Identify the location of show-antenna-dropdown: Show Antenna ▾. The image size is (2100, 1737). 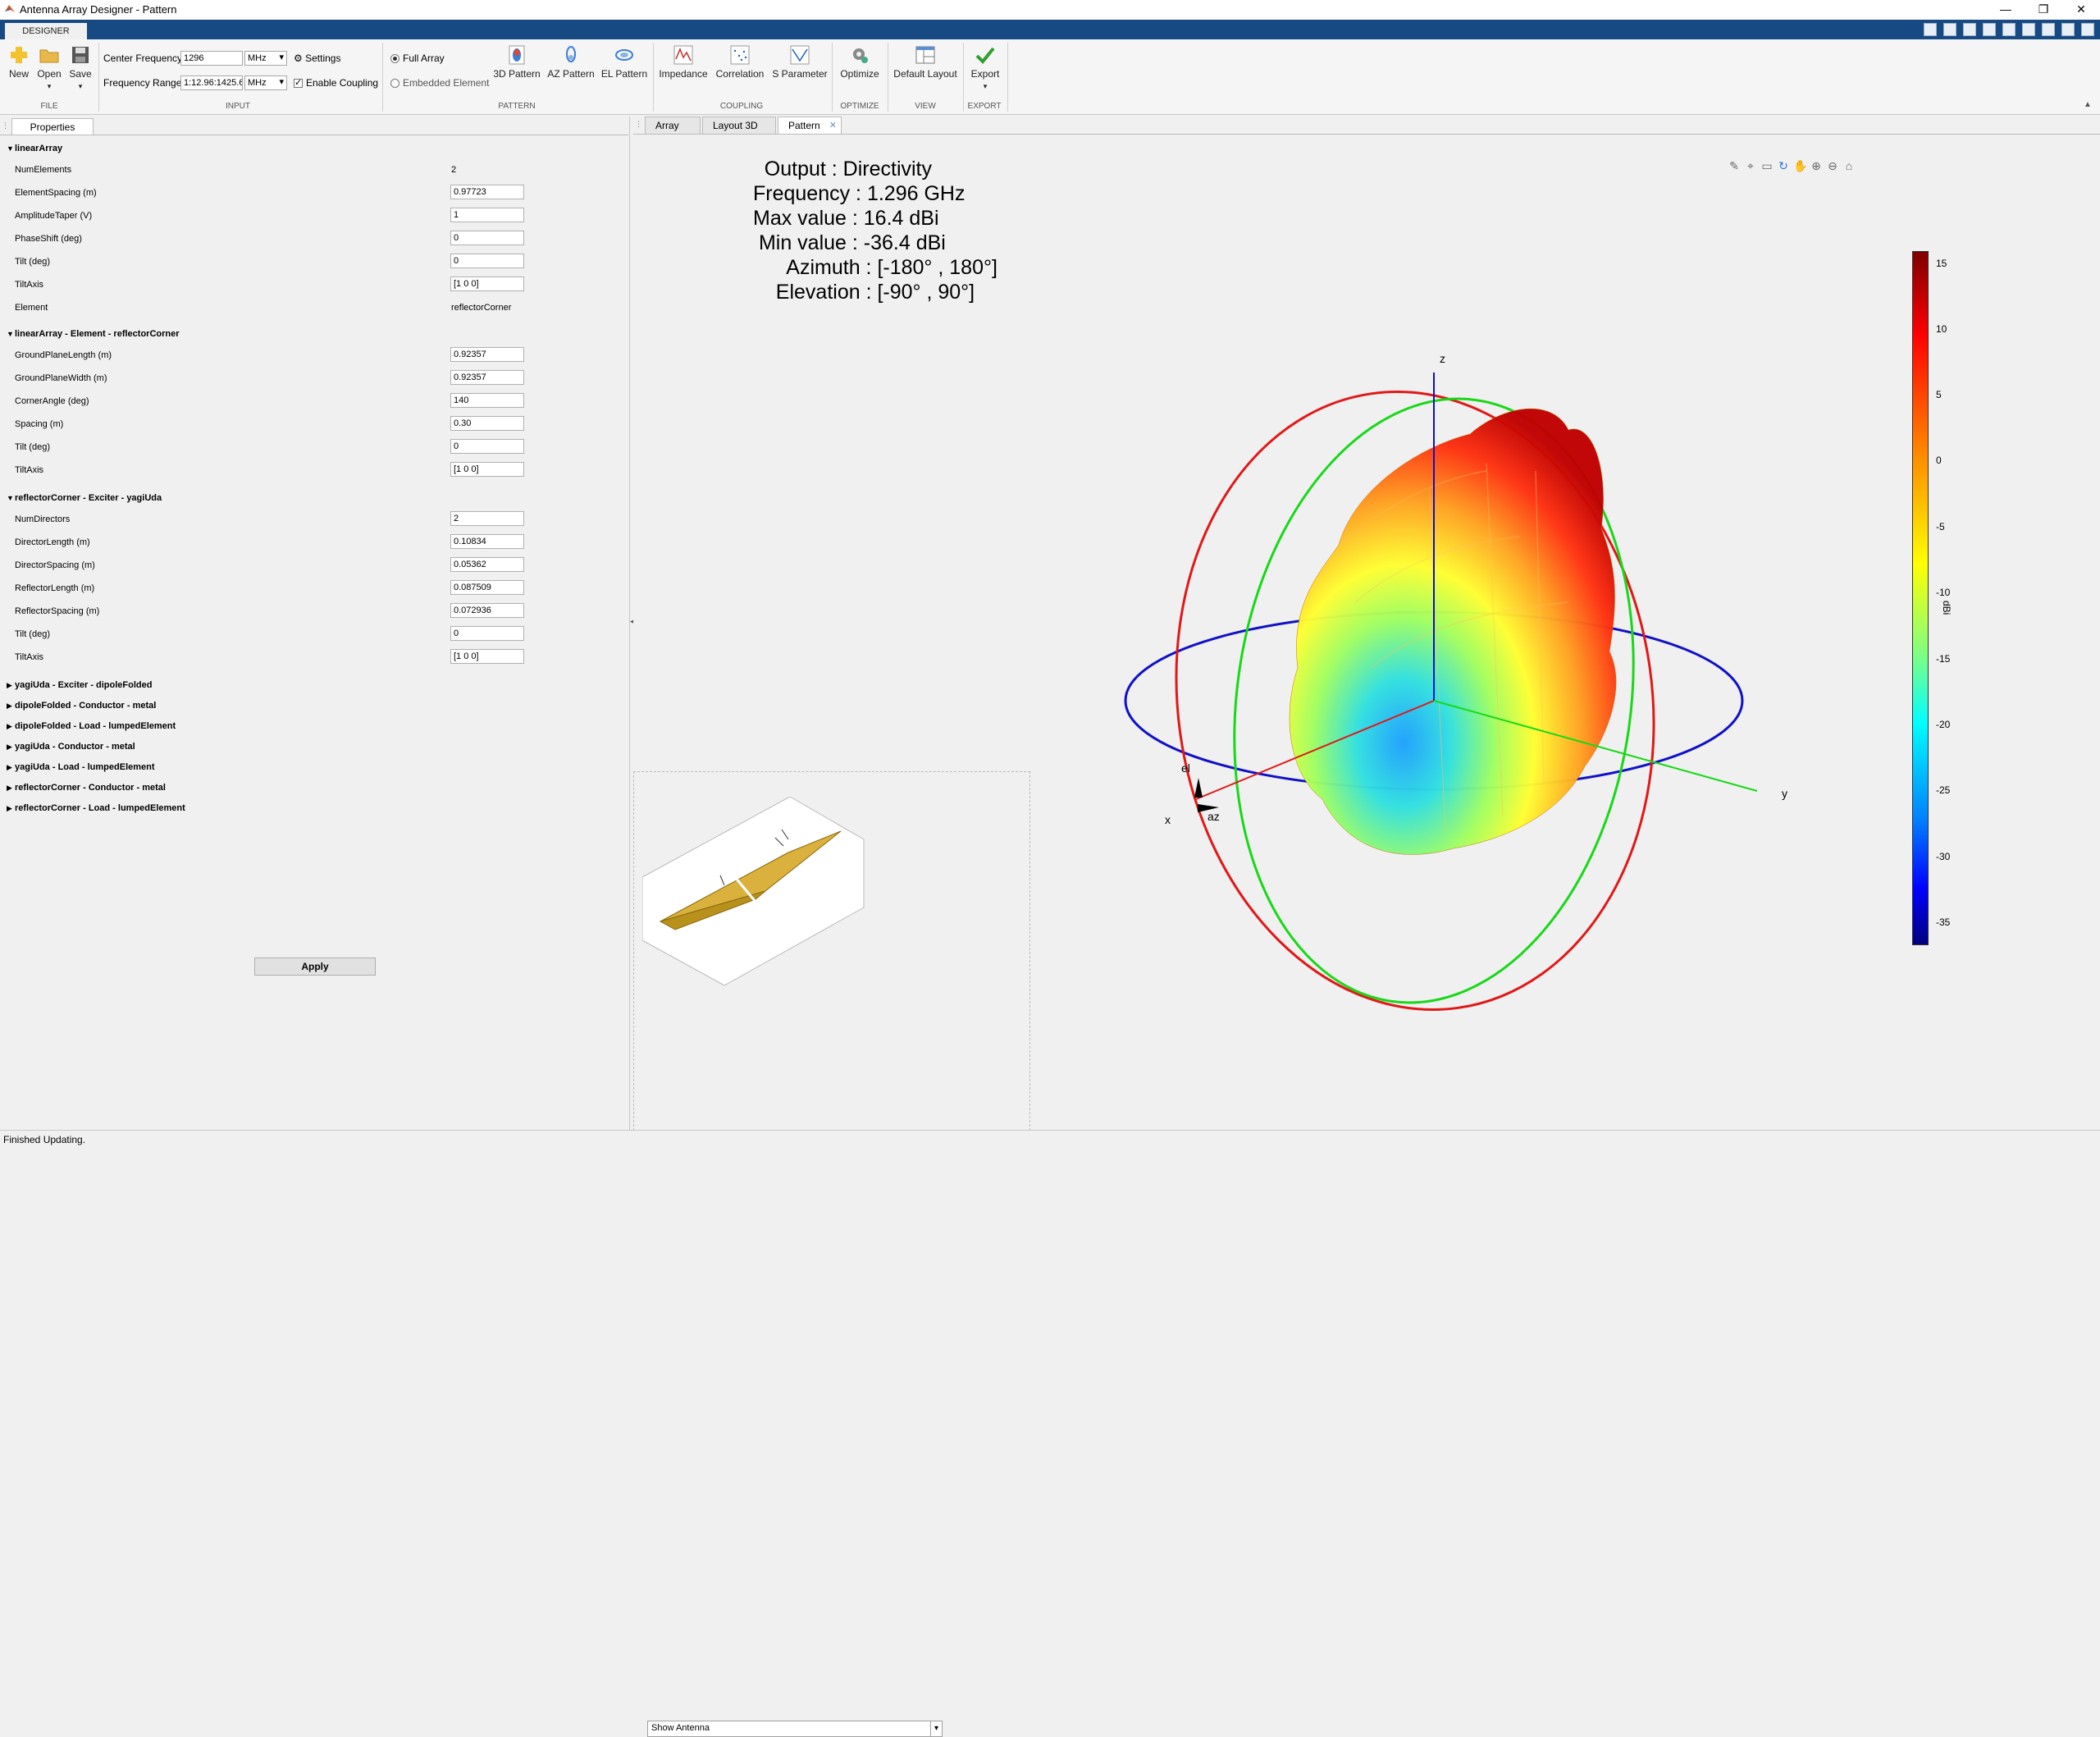
(795, 1729).